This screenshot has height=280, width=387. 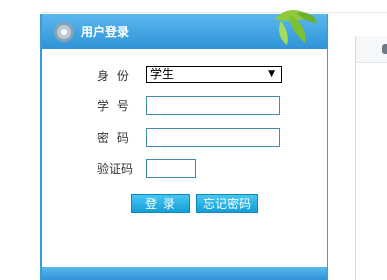 I want to click on student-id-label: 学 号, so click(x=114, y=106).